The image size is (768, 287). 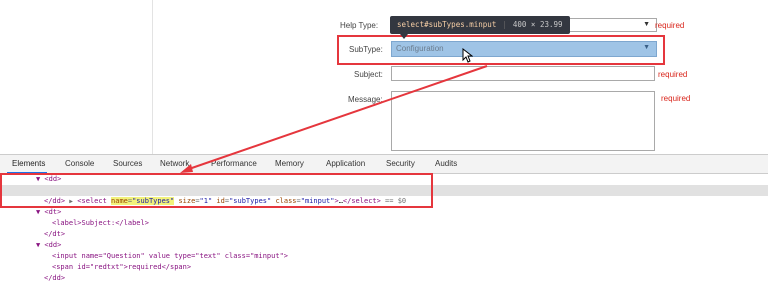 What do you see at coordinates (345, 163) in the screenshot?
I see `tab-application: Application` at bounding box center [345, 163].